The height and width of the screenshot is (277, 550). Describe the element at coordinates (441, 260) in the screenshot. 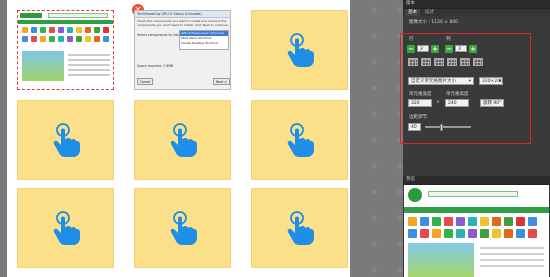

I see `preview-banner-image` at that location.